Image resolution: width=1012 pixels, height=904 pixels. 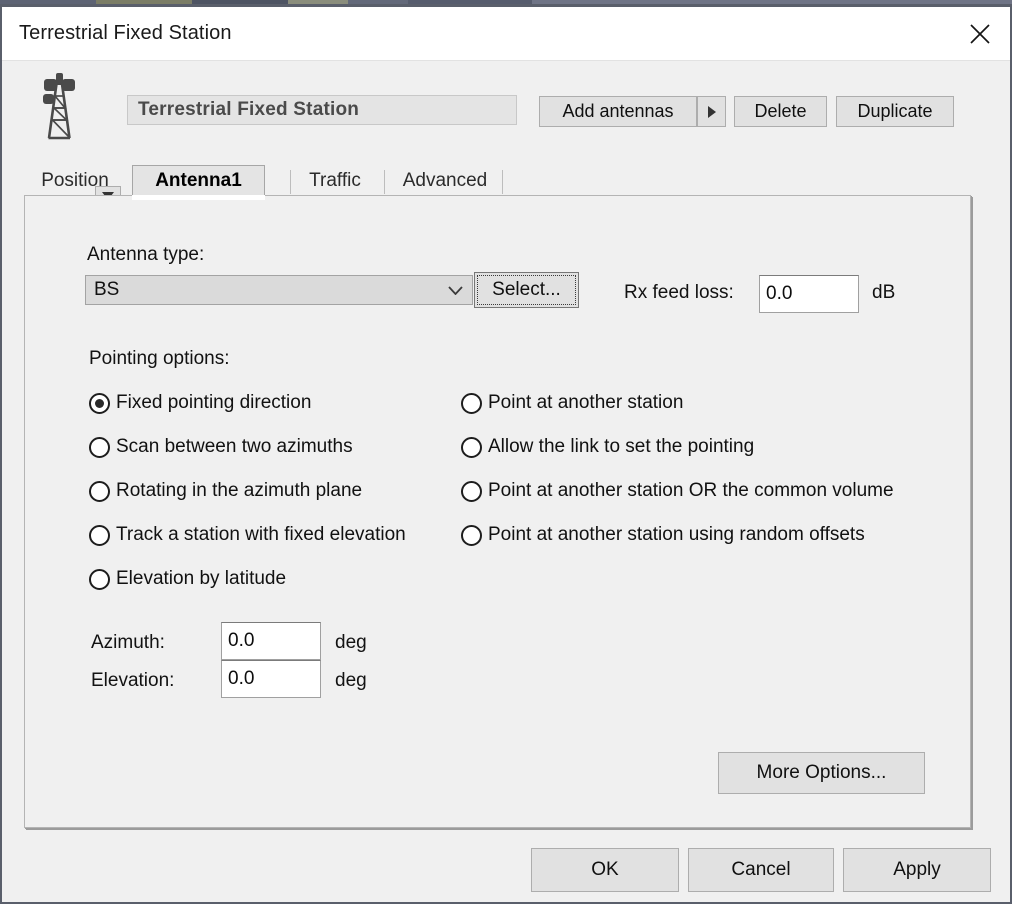 What do you see at coordinates (146, 254) in the screenshot?
I see `antenna-type-label: Antenna type:` at bounding box center [146, 254].